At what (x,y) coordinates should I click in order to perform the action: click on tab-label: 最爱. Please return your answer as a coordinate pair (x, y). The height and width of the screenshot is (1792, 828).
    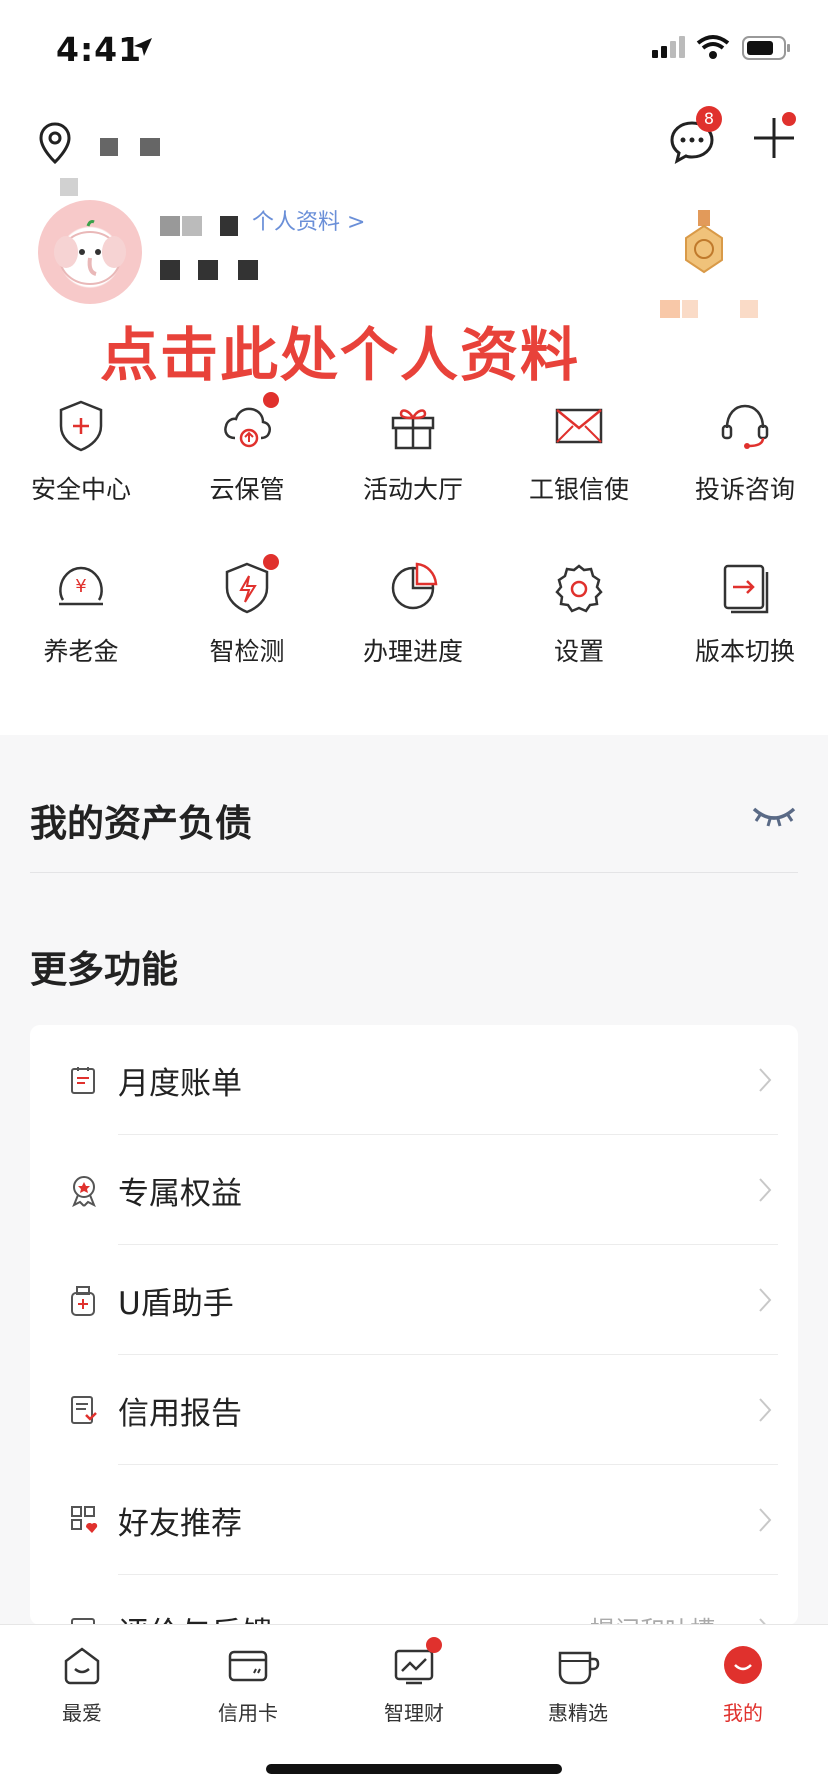
    Looking at the image, I should click on (82, 1713).